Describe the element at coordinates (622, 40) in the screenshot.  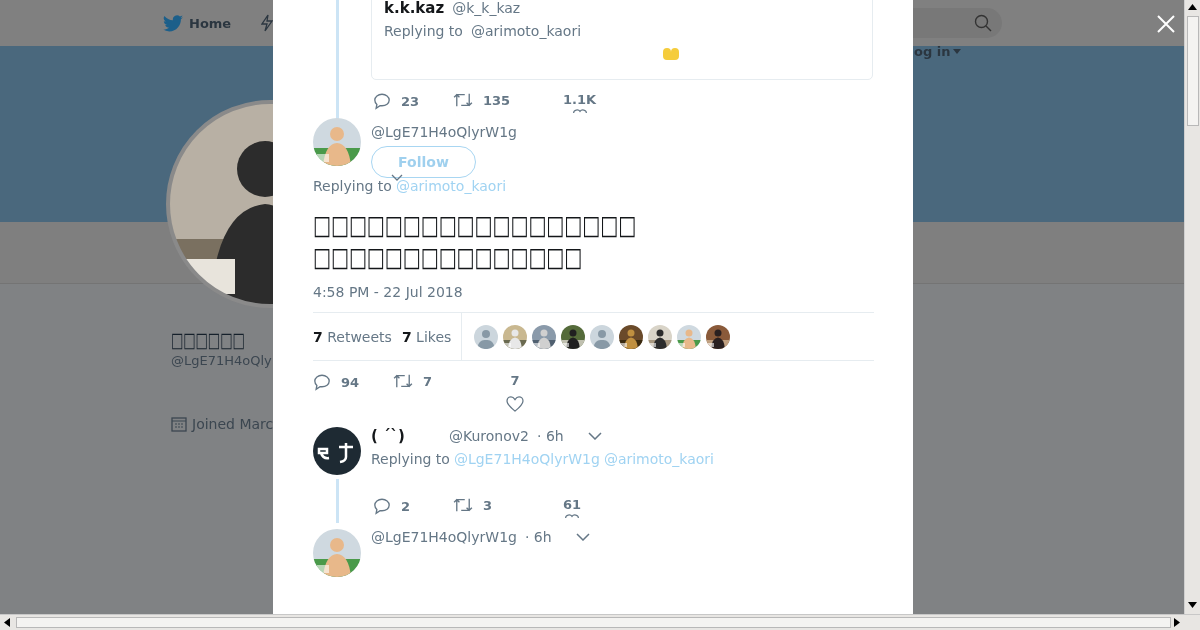
I see `quoted-tweet-card: k.k.kaz @k_k_kaz Replying to @arimoto_kaori` at that location.